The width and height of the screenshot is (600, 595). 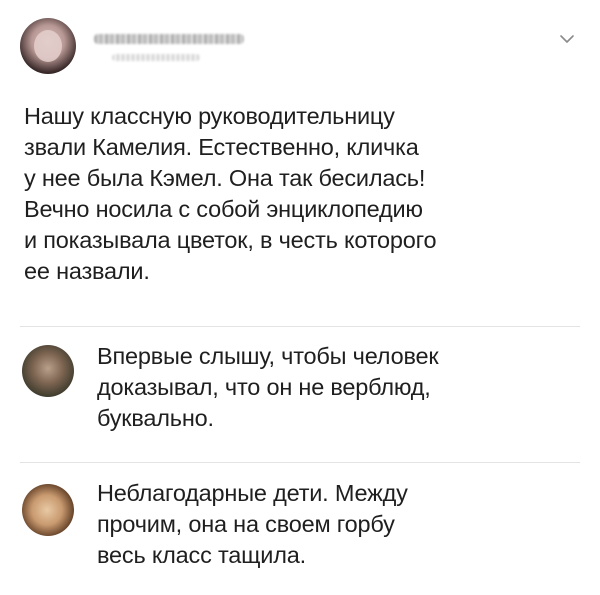 What do you see at coordinates (156, 57) in the screenshot?
I see `author-handle-blurred` at bounding box center [156, 57].